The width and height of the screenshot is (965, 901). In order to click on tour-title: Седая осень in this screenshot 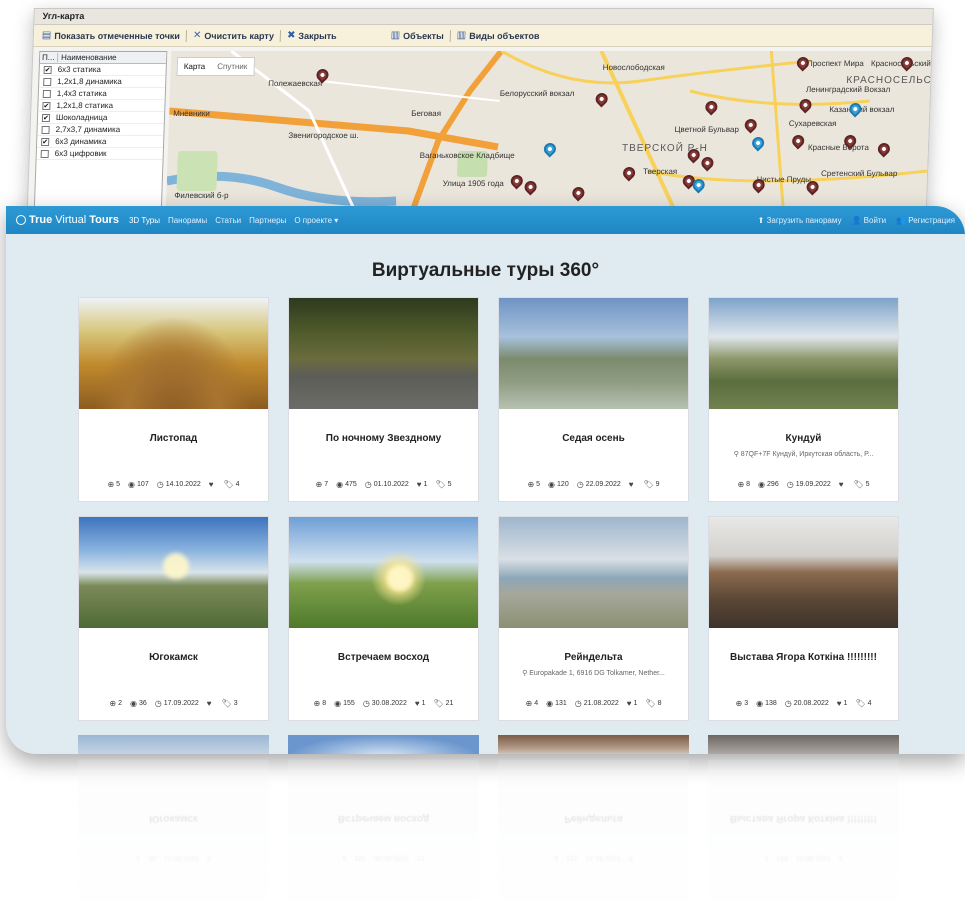, I will do `click(593, 438)`.